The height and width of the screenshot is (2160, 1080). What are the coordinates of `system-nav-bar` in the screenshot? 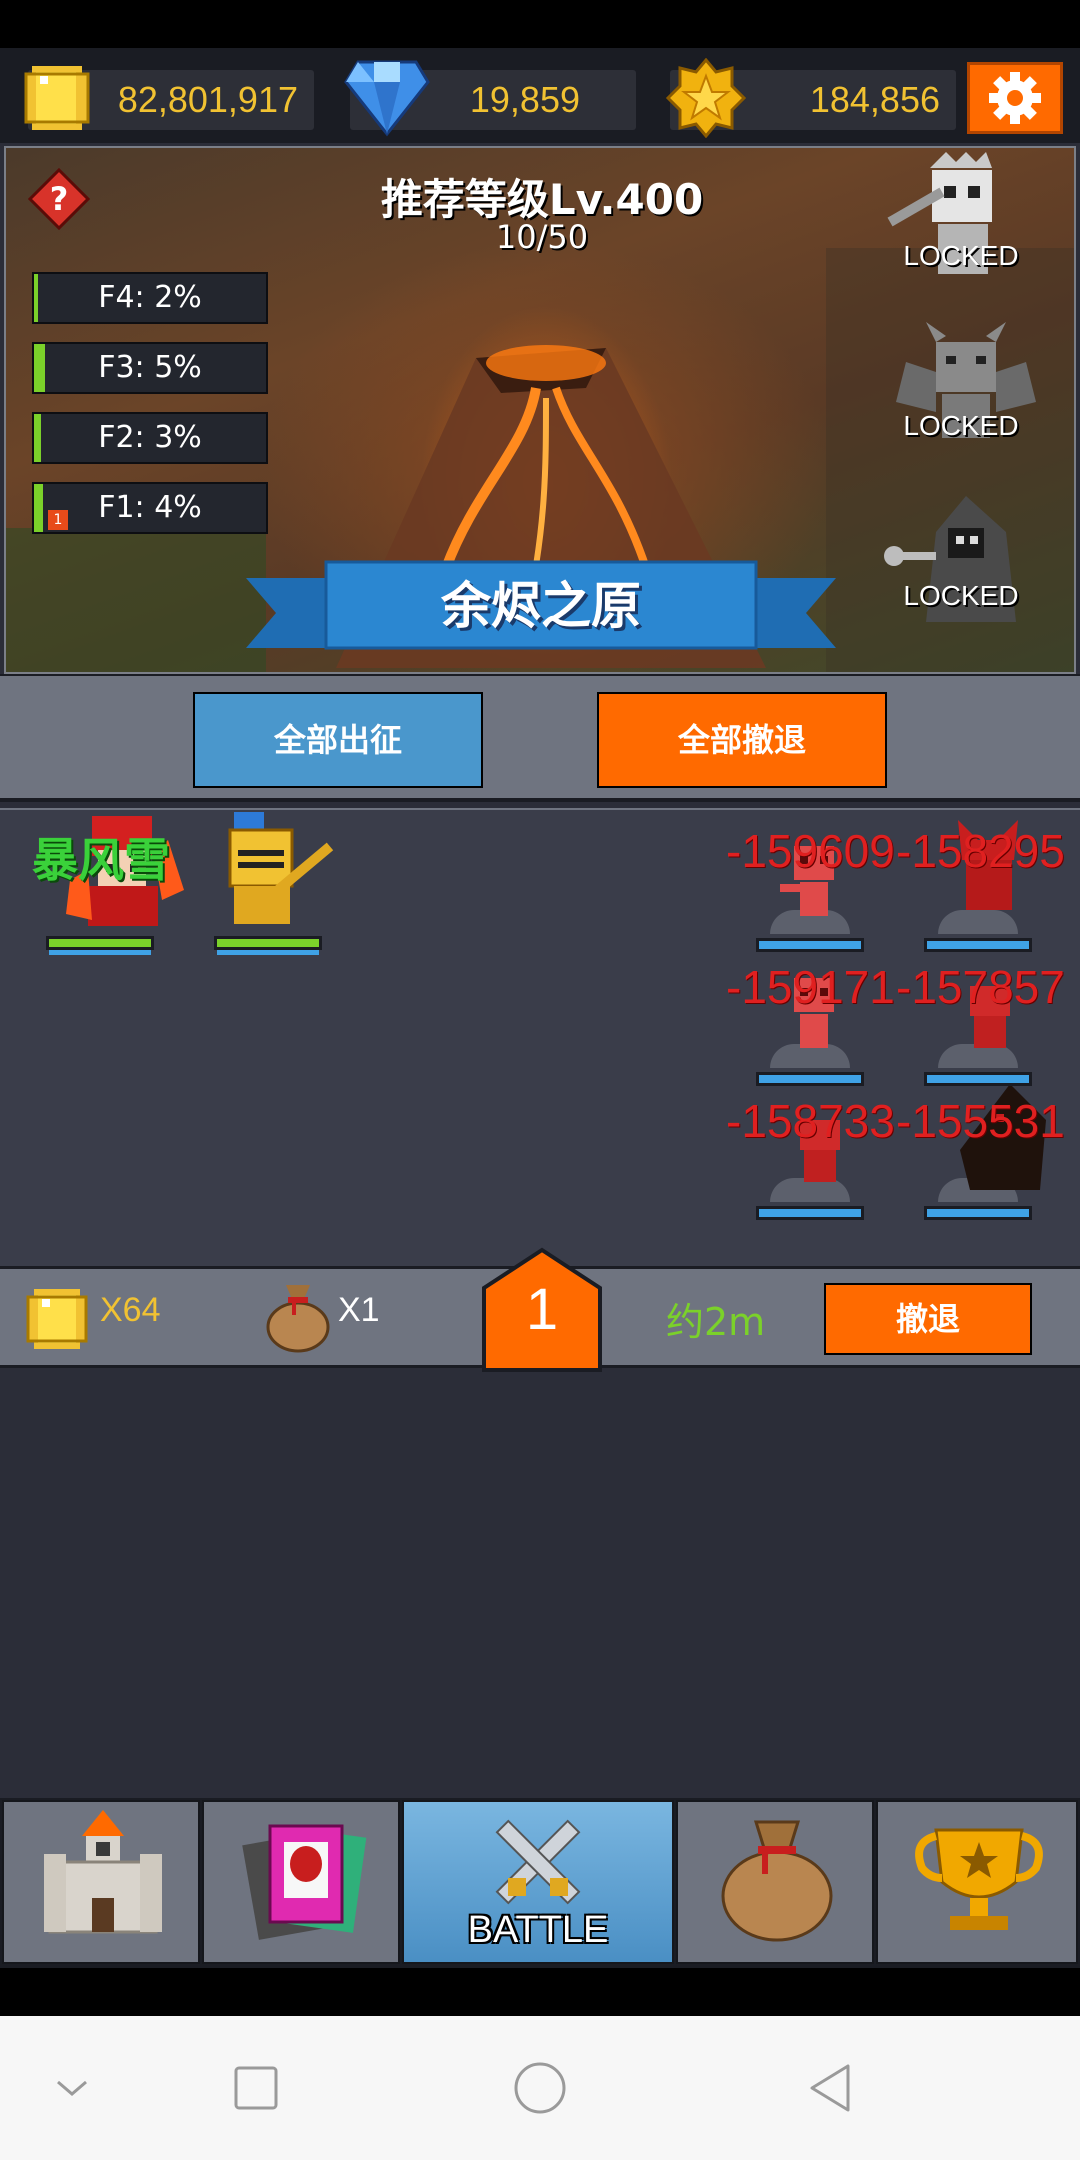 It's located at (540, 2088).